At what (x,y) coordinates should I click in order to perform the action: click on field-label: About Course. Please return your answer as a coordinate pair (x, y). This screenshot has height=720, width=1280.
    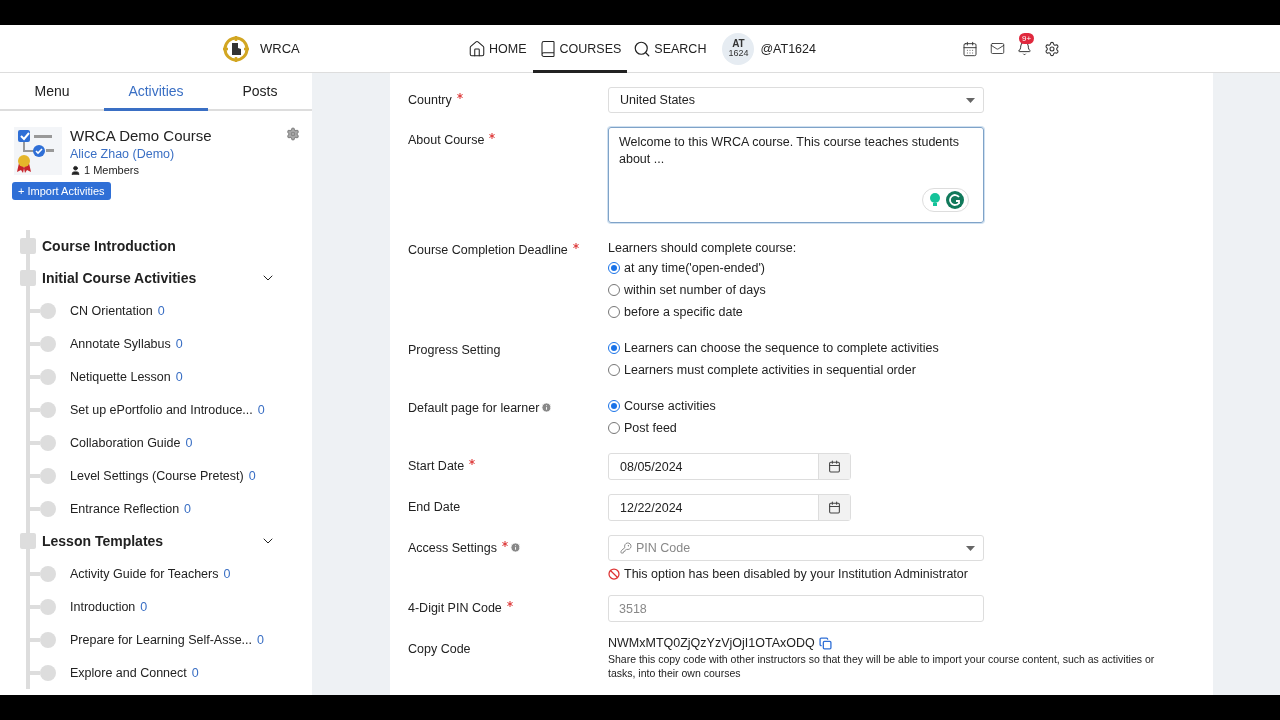
    Looking at the image, I should click on (446, 140).